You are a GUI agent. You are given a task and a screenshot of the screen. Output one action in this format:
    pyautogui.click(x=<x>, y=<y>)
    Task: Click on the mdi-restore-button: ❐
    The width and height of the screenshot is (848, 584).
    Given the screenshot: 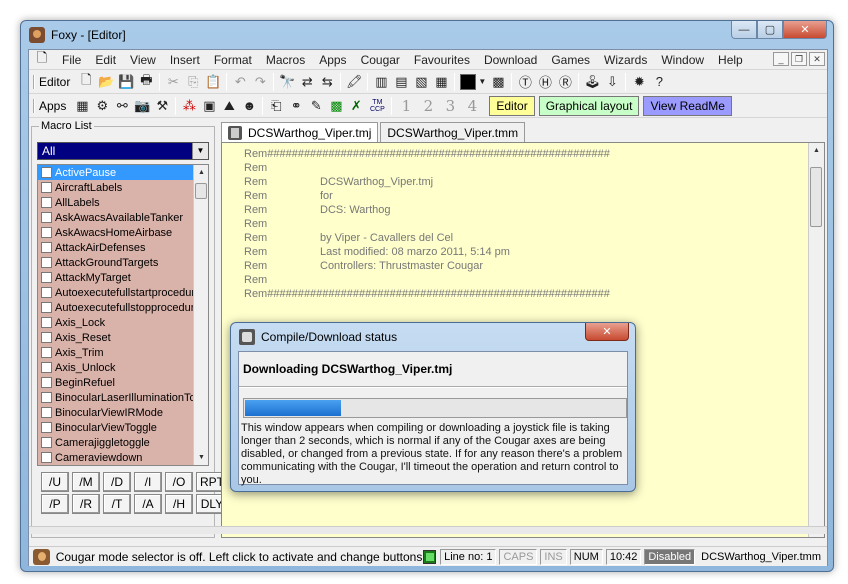 What is the action you would take?
    pyautogui.click(x=799, y=59)
    